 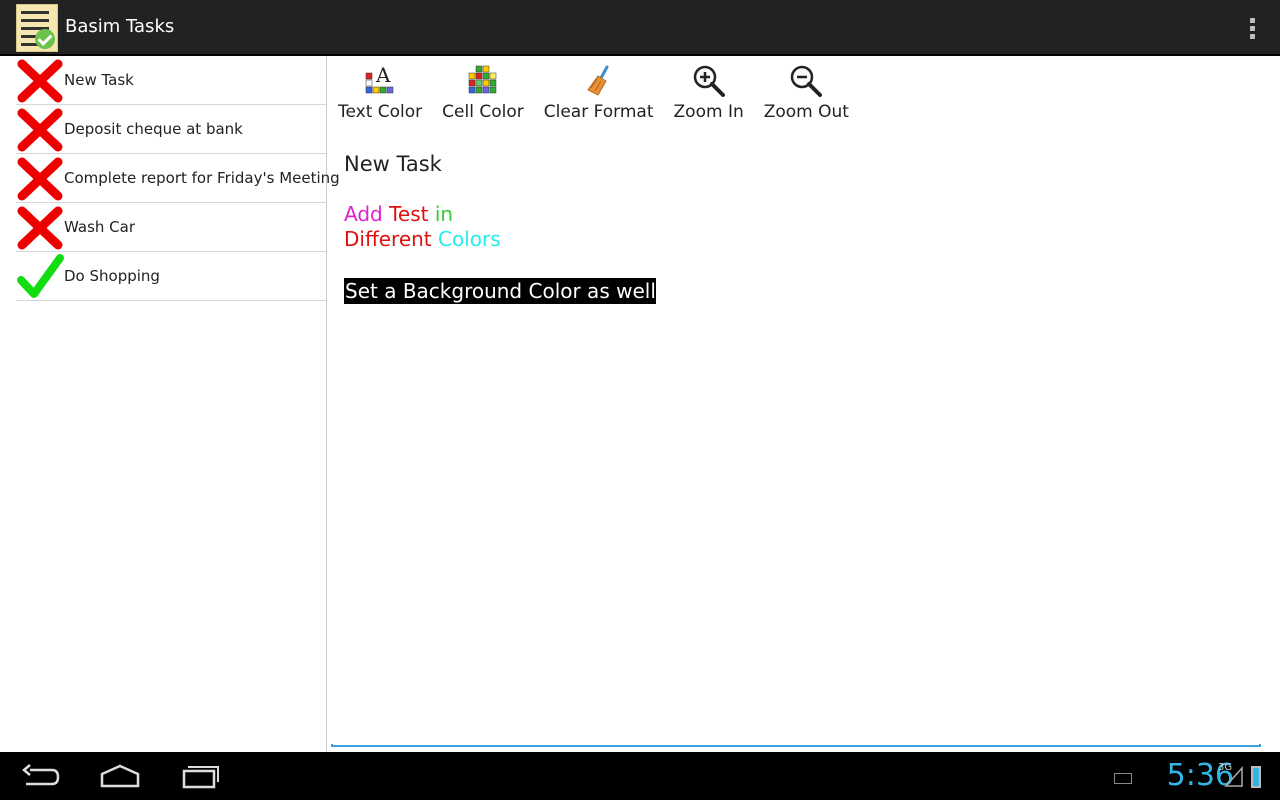 I want to click on zoom-in-button: Zoom In, so click(x=709, y=95).